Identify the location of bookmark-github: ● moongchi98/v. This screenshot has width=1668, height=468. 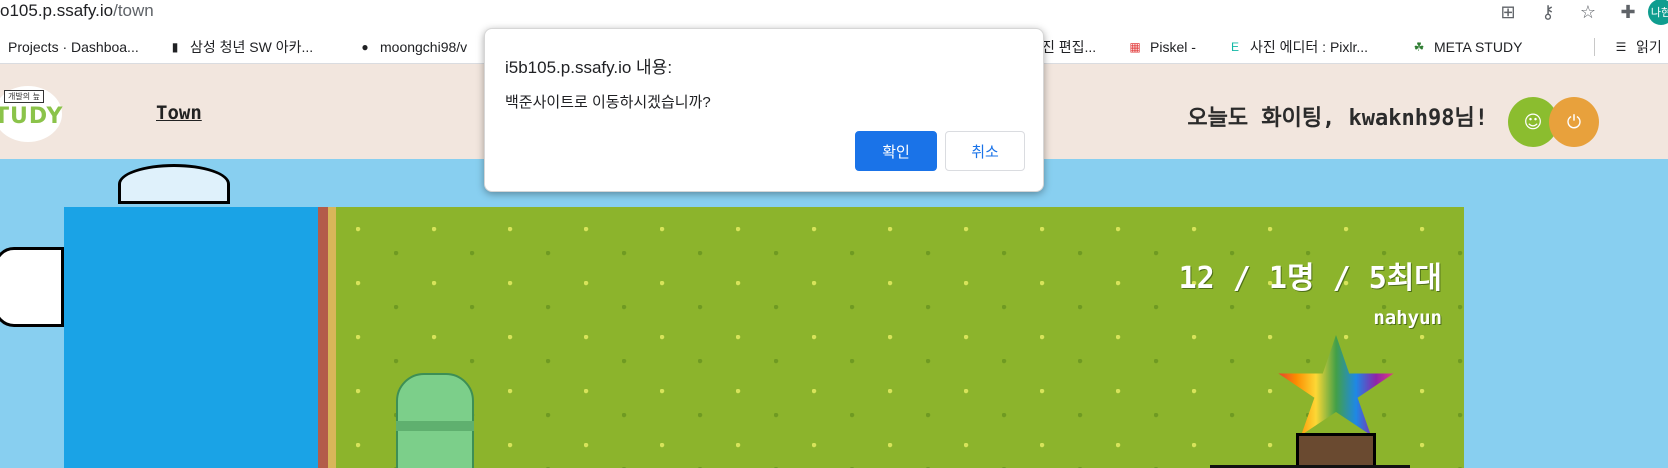
(411, 47).